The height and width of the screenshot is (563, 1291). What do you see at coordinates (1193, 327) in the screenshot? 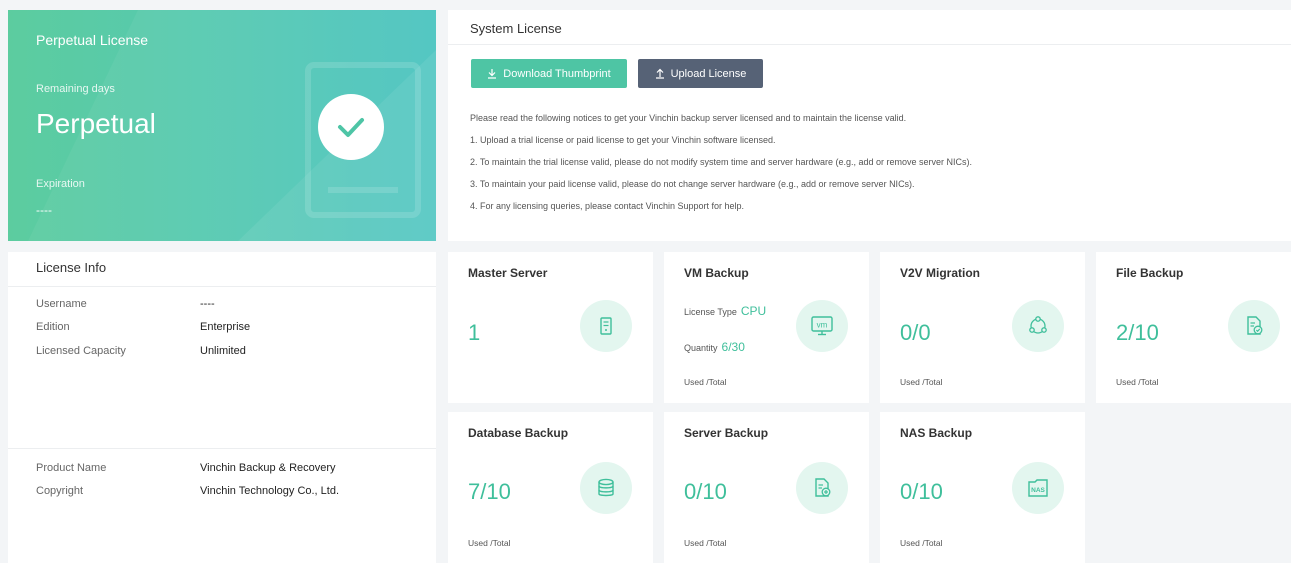
I see `file-backup-card: File Backup 2/10 Used /Total` at bounding box center [1193, 327].